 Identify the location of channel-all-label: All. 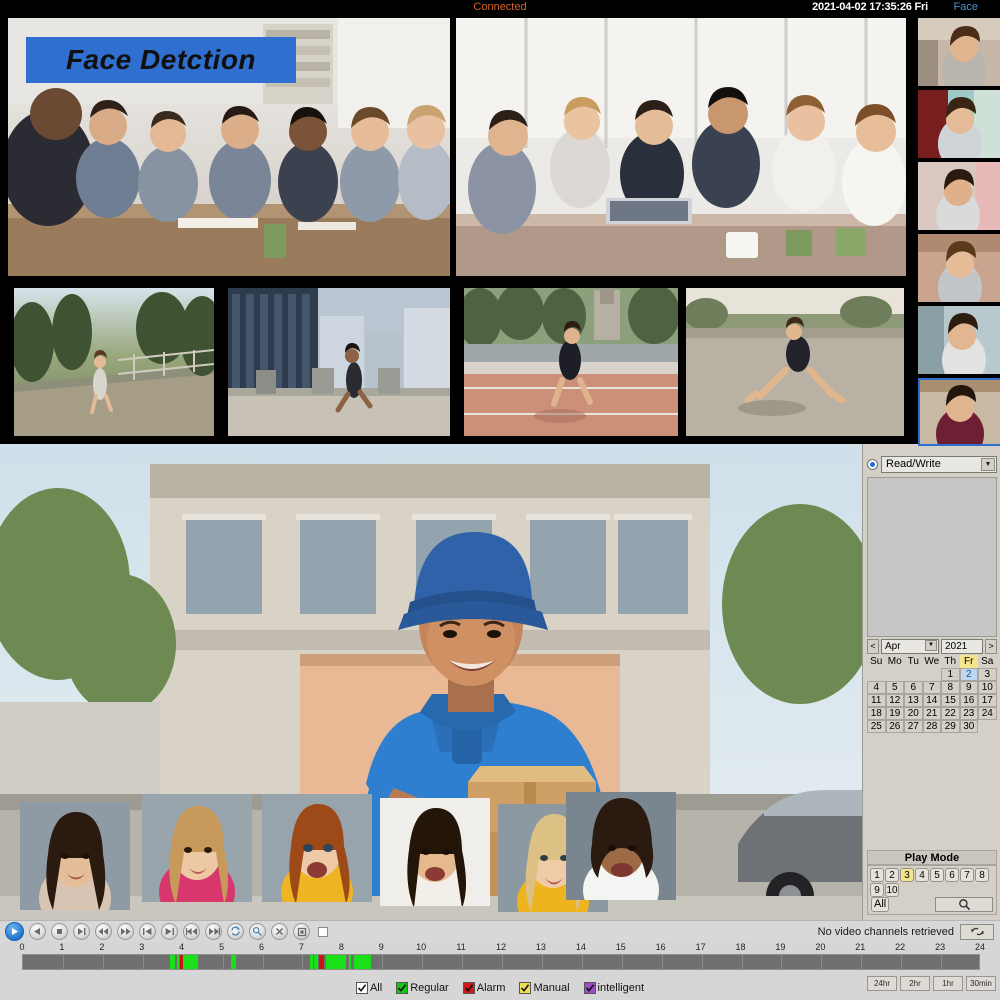
(880, 904).